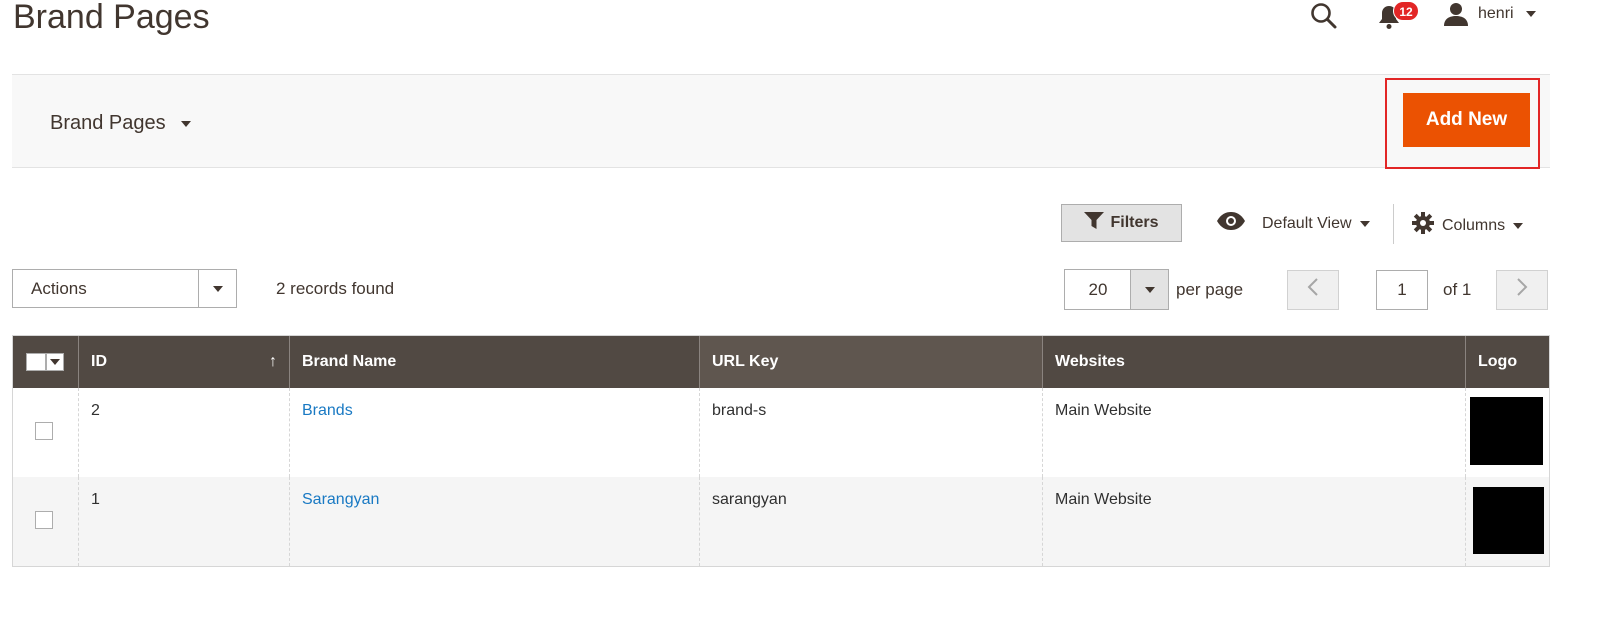 The height and width of the screenshot is (617, 1619). Describe the element at coordinates (494, 432) in the screenshot. I see `cell-brand-name: Brands` at that location.